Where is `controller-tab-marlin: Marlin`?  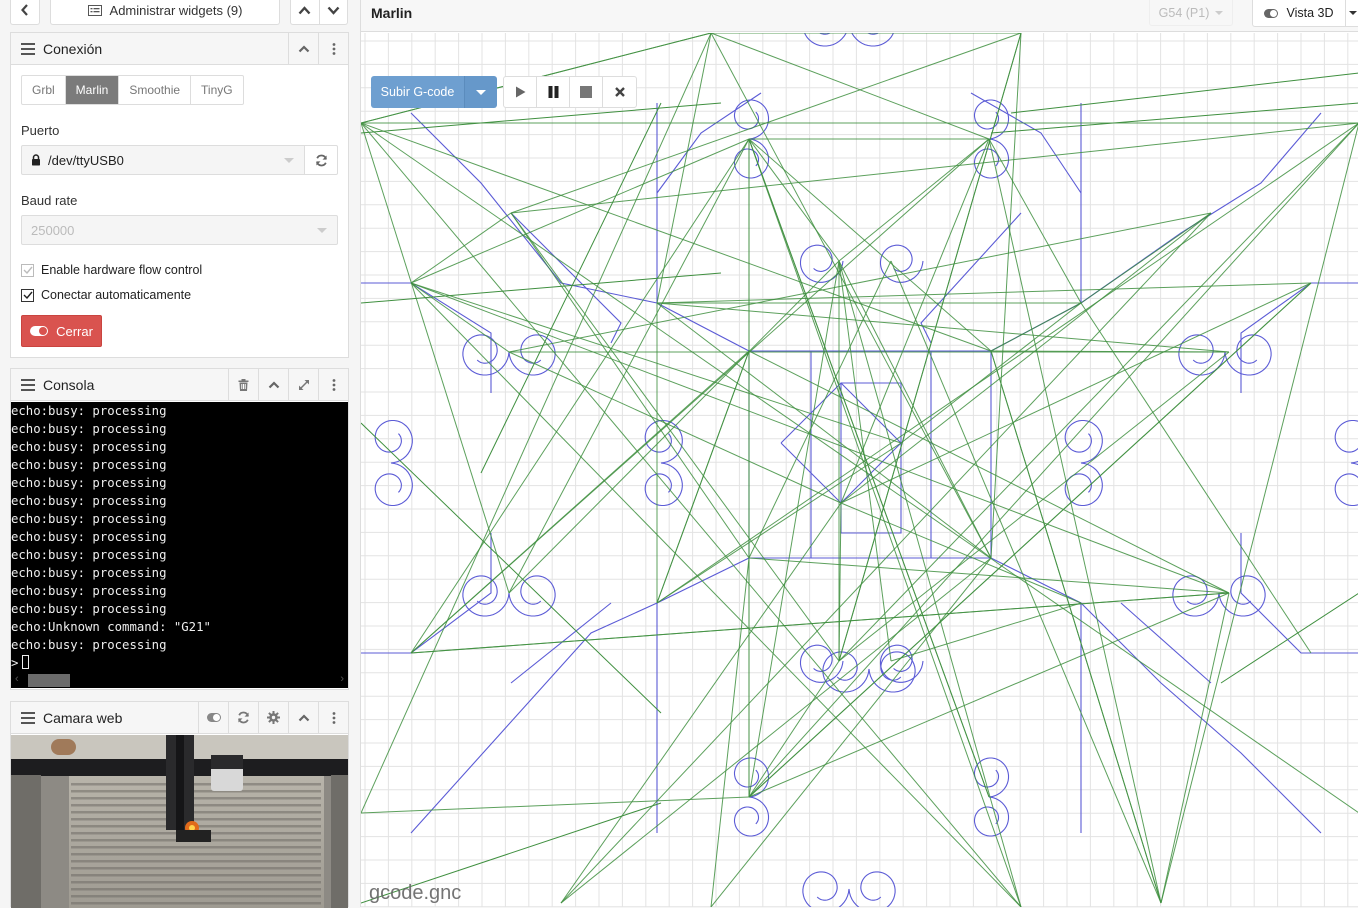
controller-tab-marlin: Marlin is located at coordinates (92, 90).